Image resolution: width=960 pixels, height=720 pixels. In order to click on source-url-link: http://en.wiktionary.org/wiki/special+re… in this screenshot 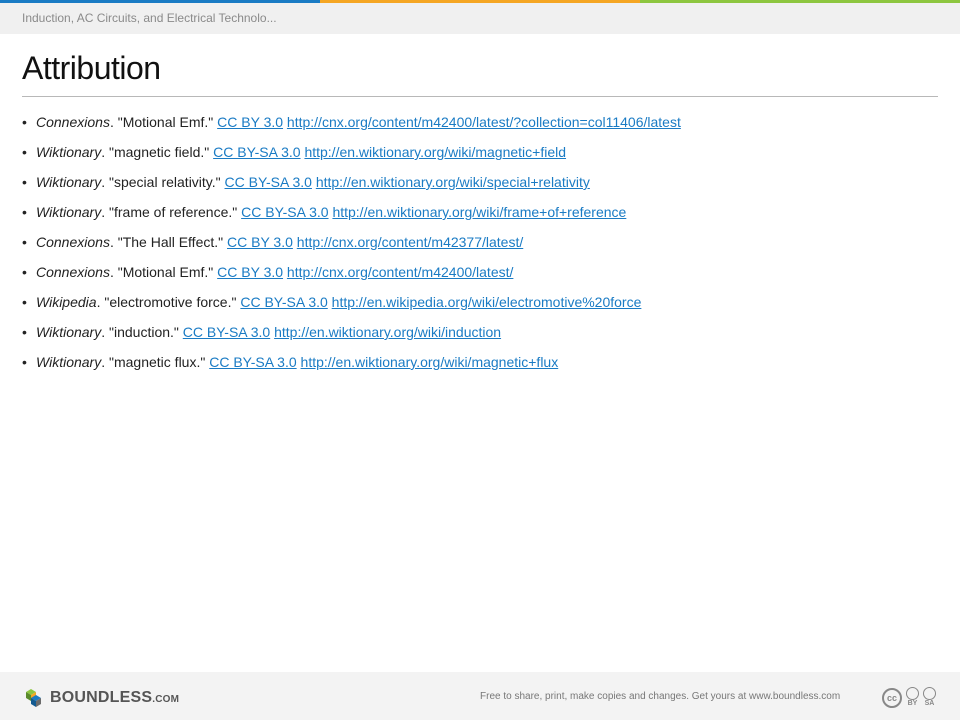, I will do `click(453, 182)`.